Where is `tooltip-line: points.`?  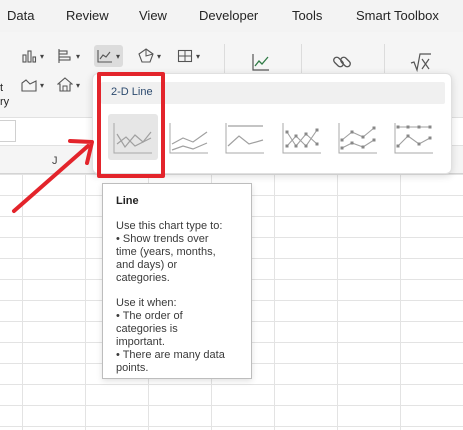
tooltip-line: points. is located at coordinates (132, 368).